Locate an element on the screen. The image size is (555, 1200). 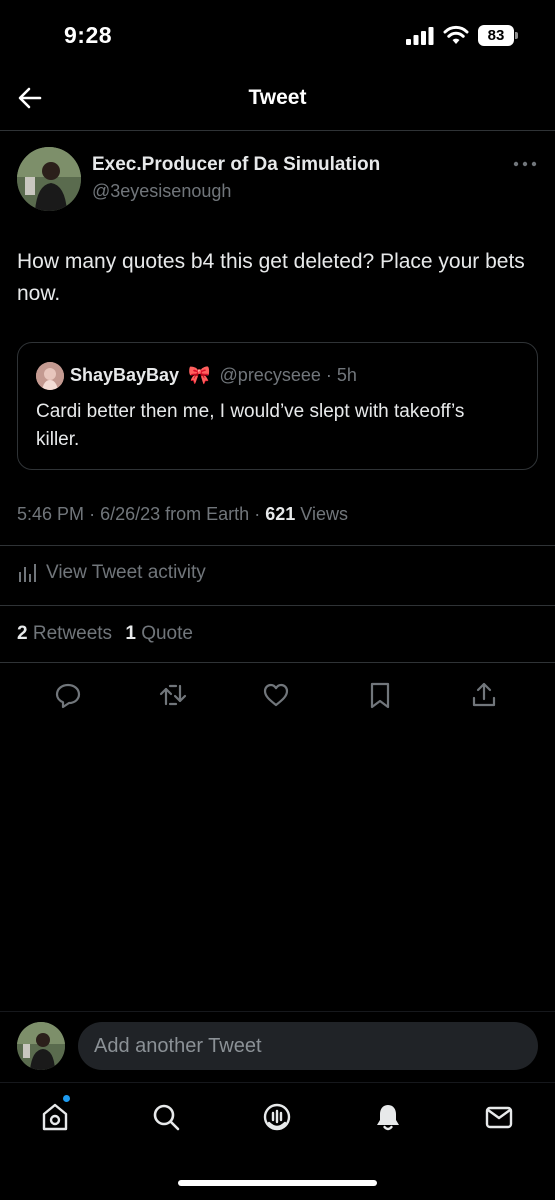
quote-avatar is located at coordinates (50, 376).